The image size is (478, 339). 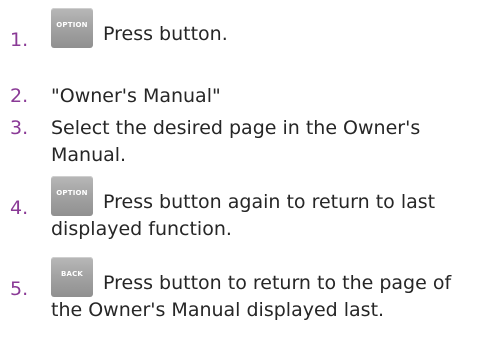 What do you see at coordinates (136, 96) in the screenshot?
I see `step-text: "Owner's Manual"` at bounding box center [136, 96].